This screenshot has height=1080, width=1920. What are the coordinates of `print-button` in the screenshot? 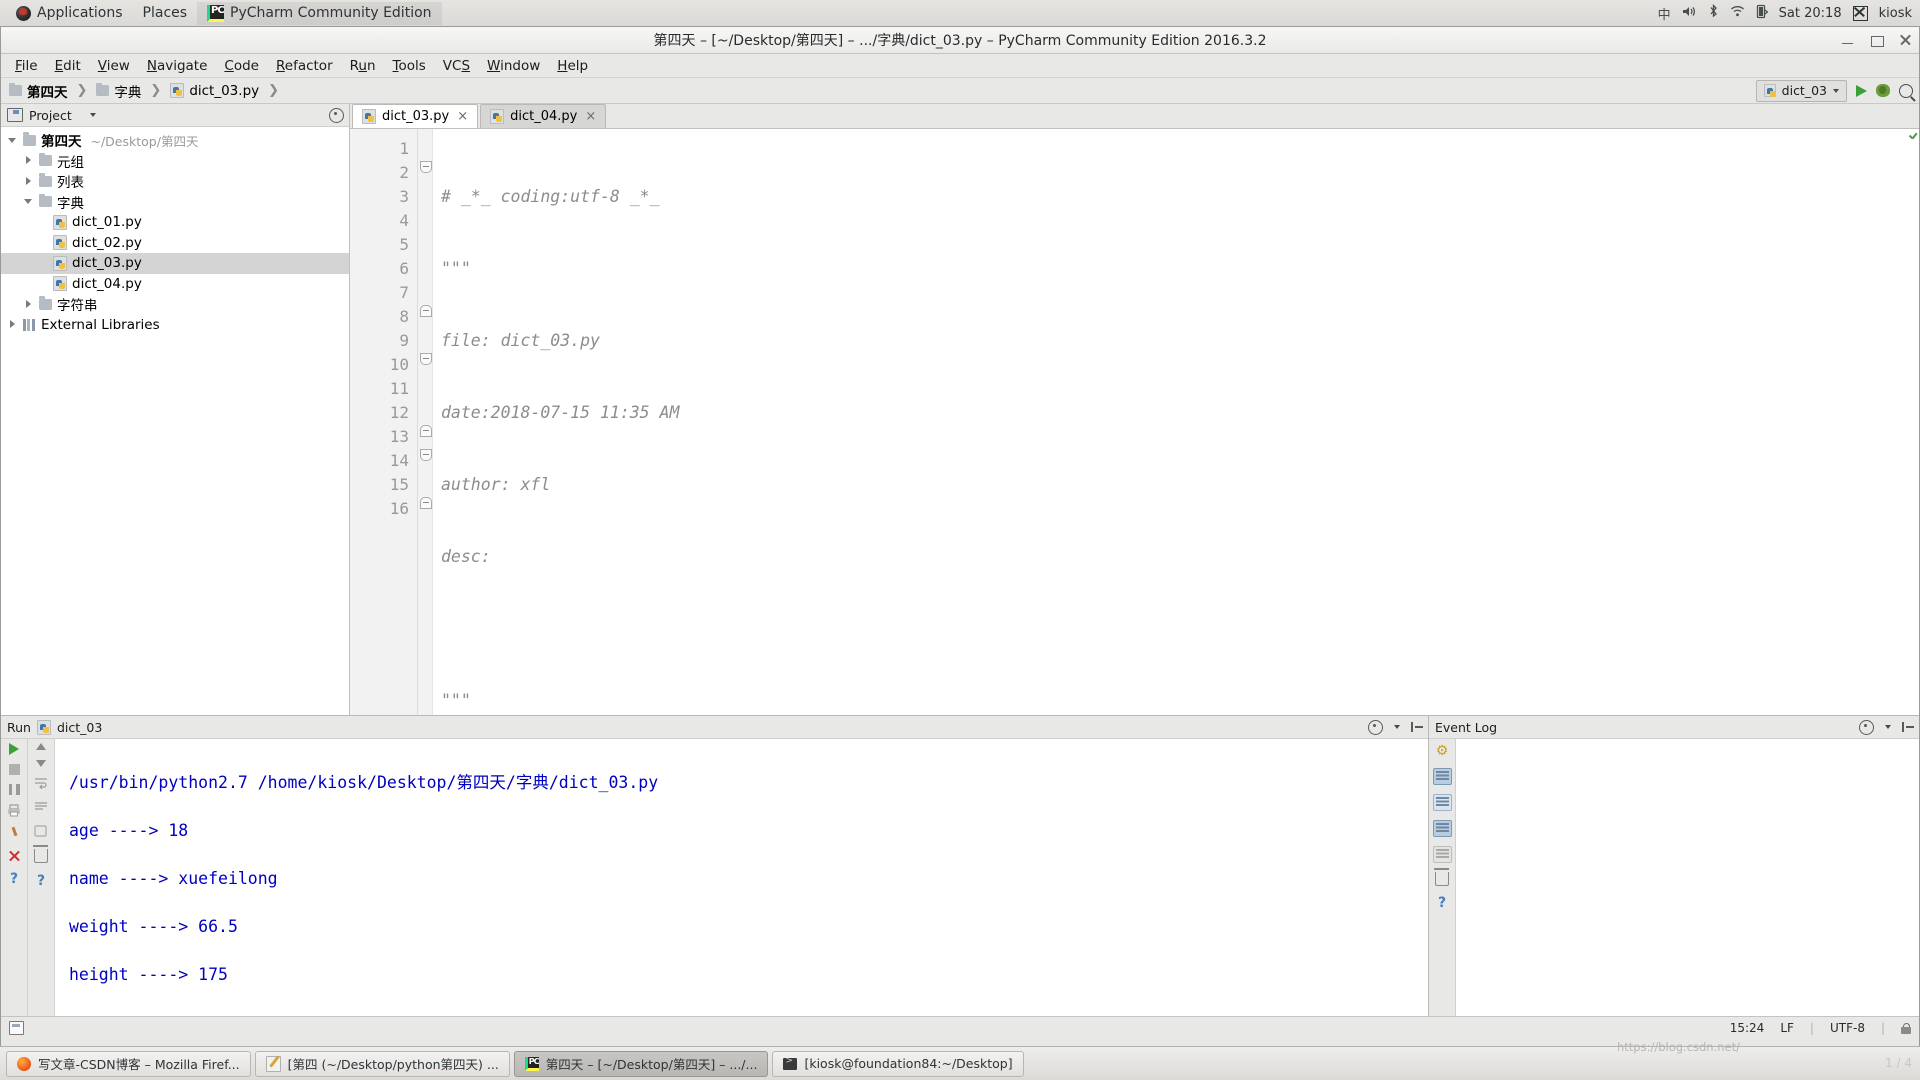 It's located at (14, 811).